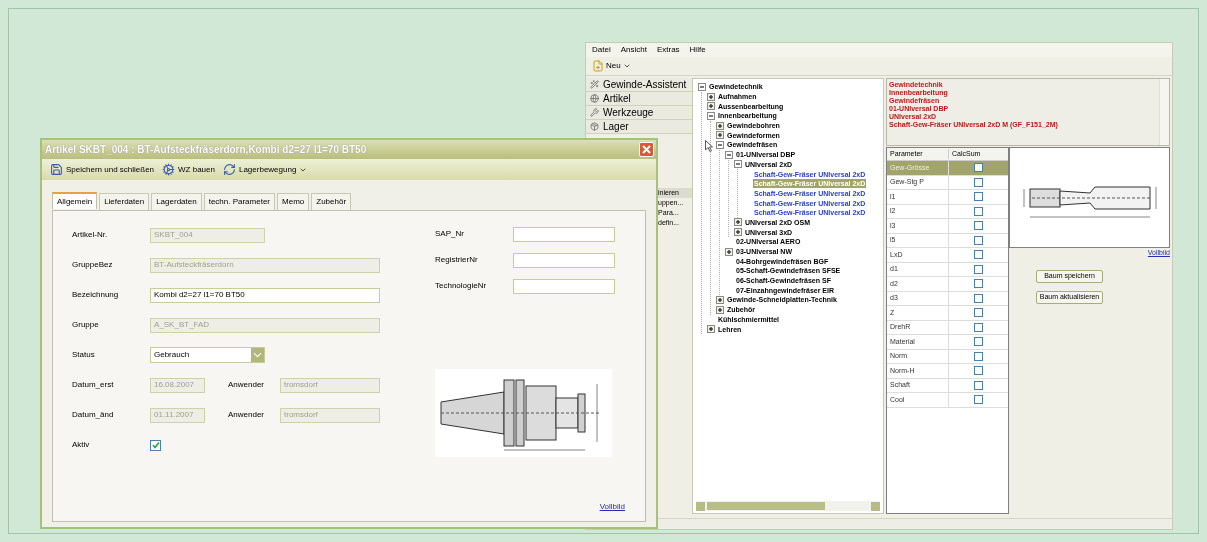  Describe the element at coordinates (257, 355) in the screenshot. I see `dropdown-caret-icon` at that location.